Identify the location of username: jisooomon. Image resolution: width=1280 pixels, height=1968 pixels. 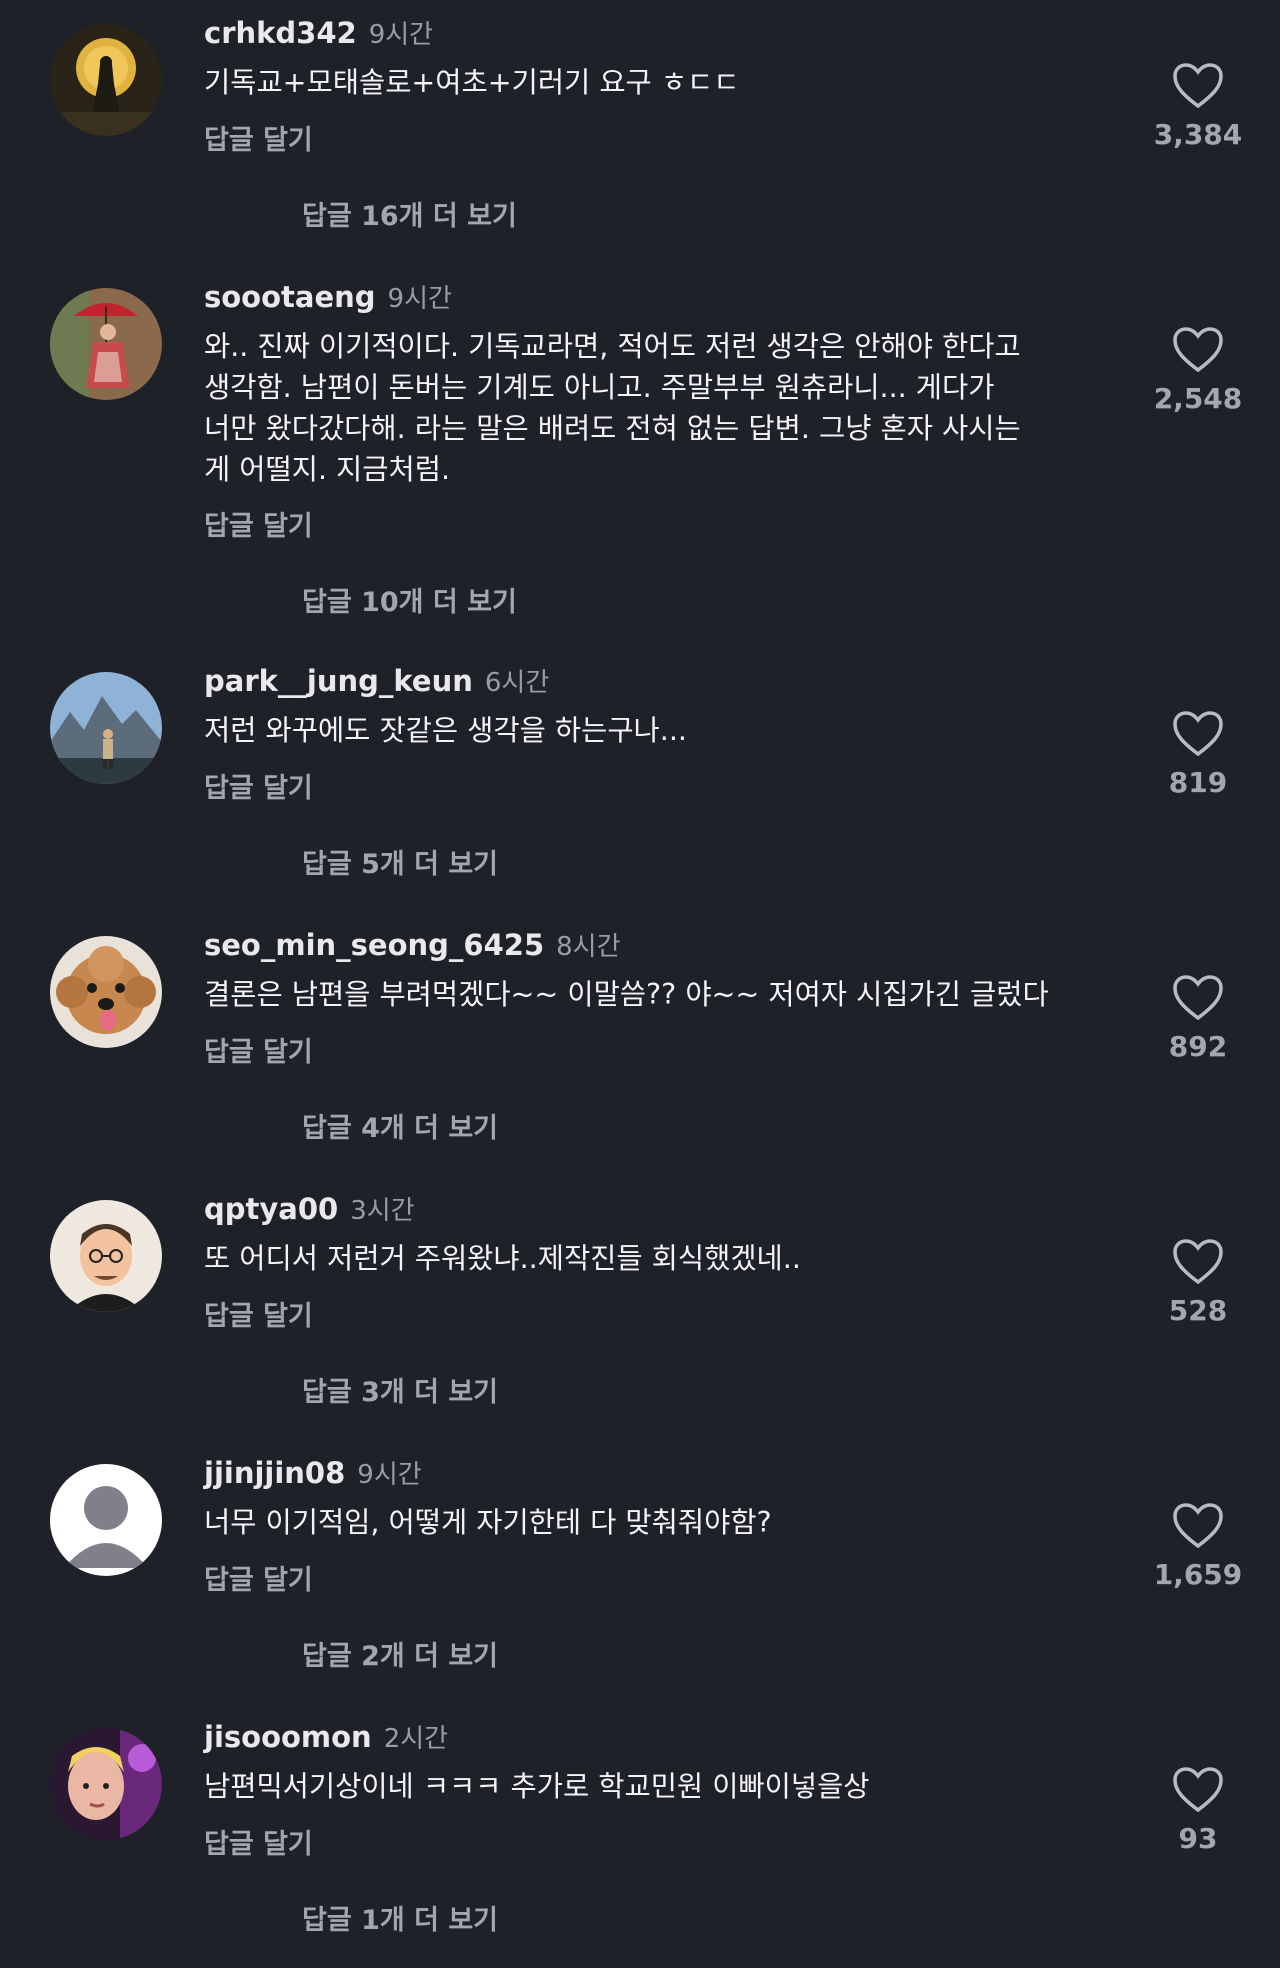
(288, 1737).